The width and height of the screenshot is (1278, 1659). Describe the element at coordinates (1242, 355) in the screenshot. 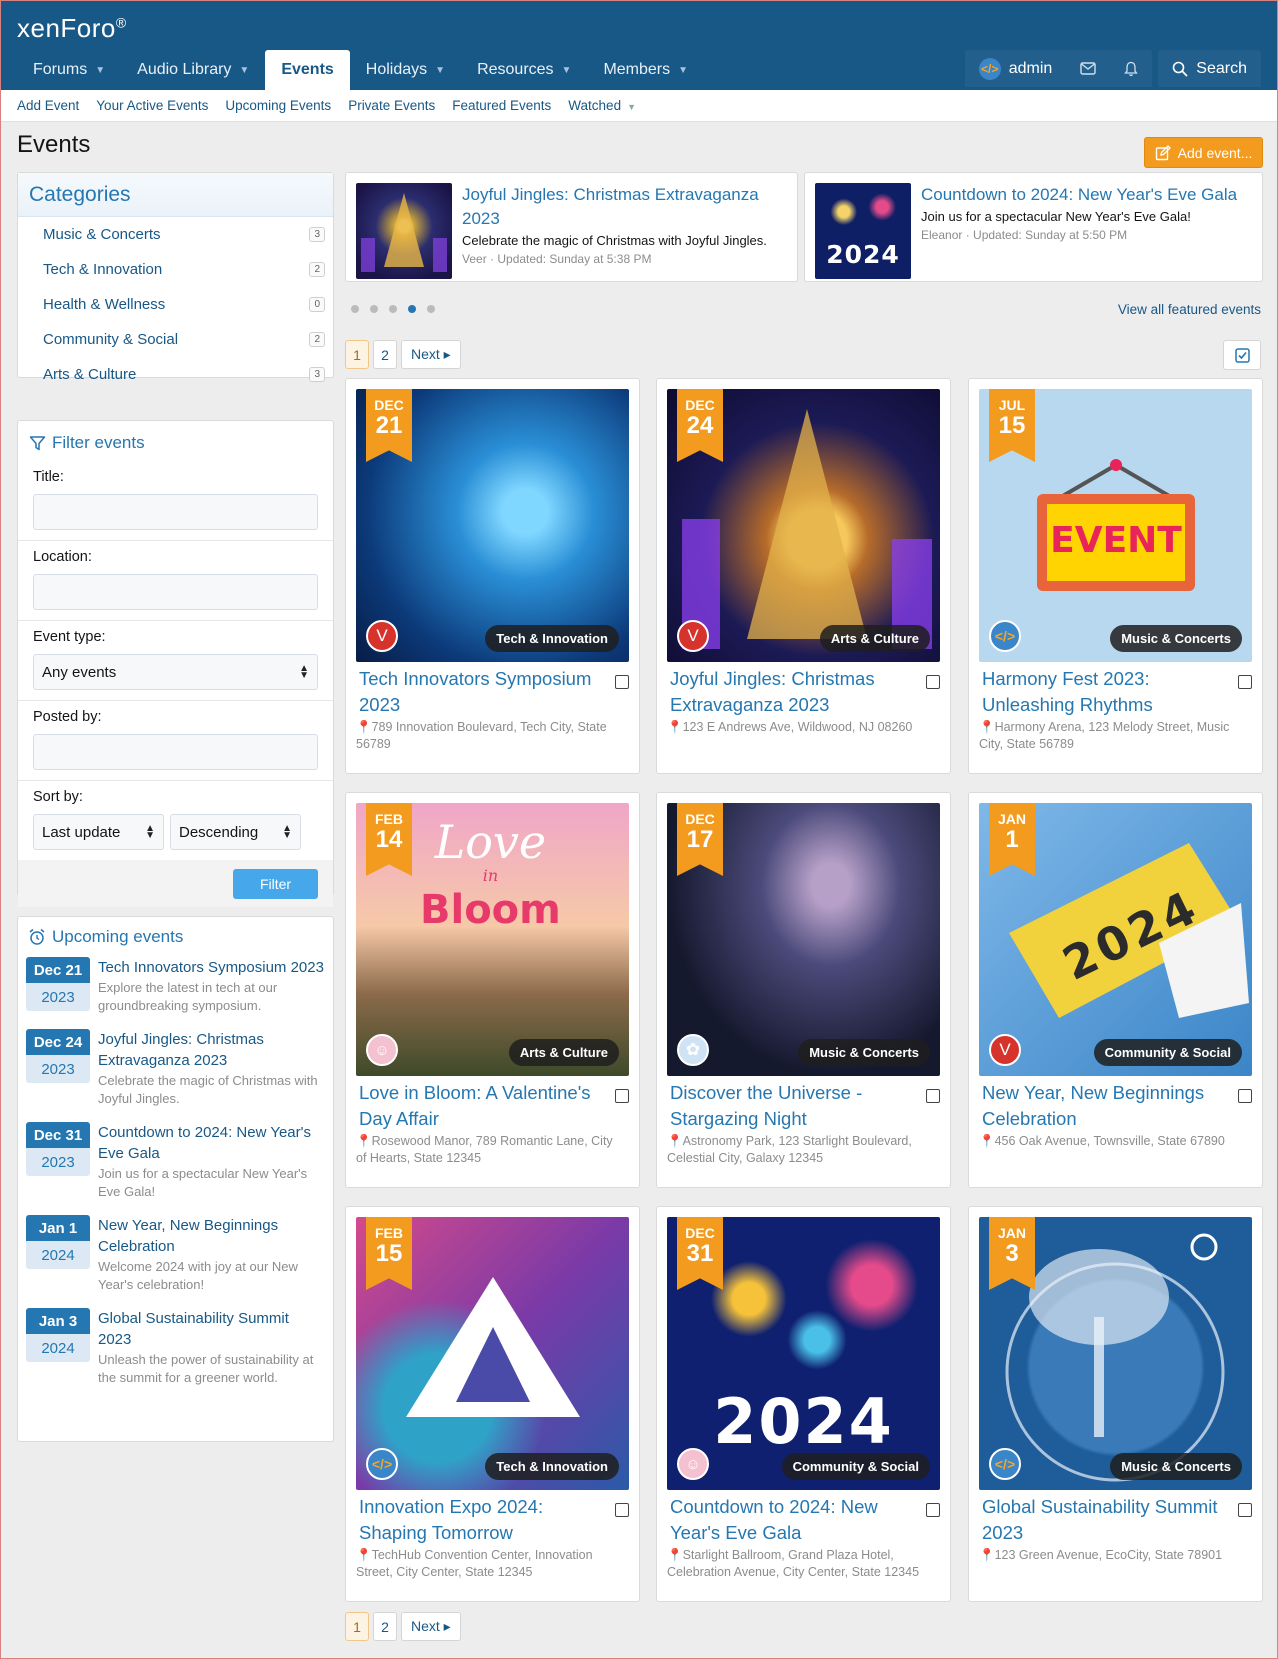

I see `bulk-select-toggle` at that location.